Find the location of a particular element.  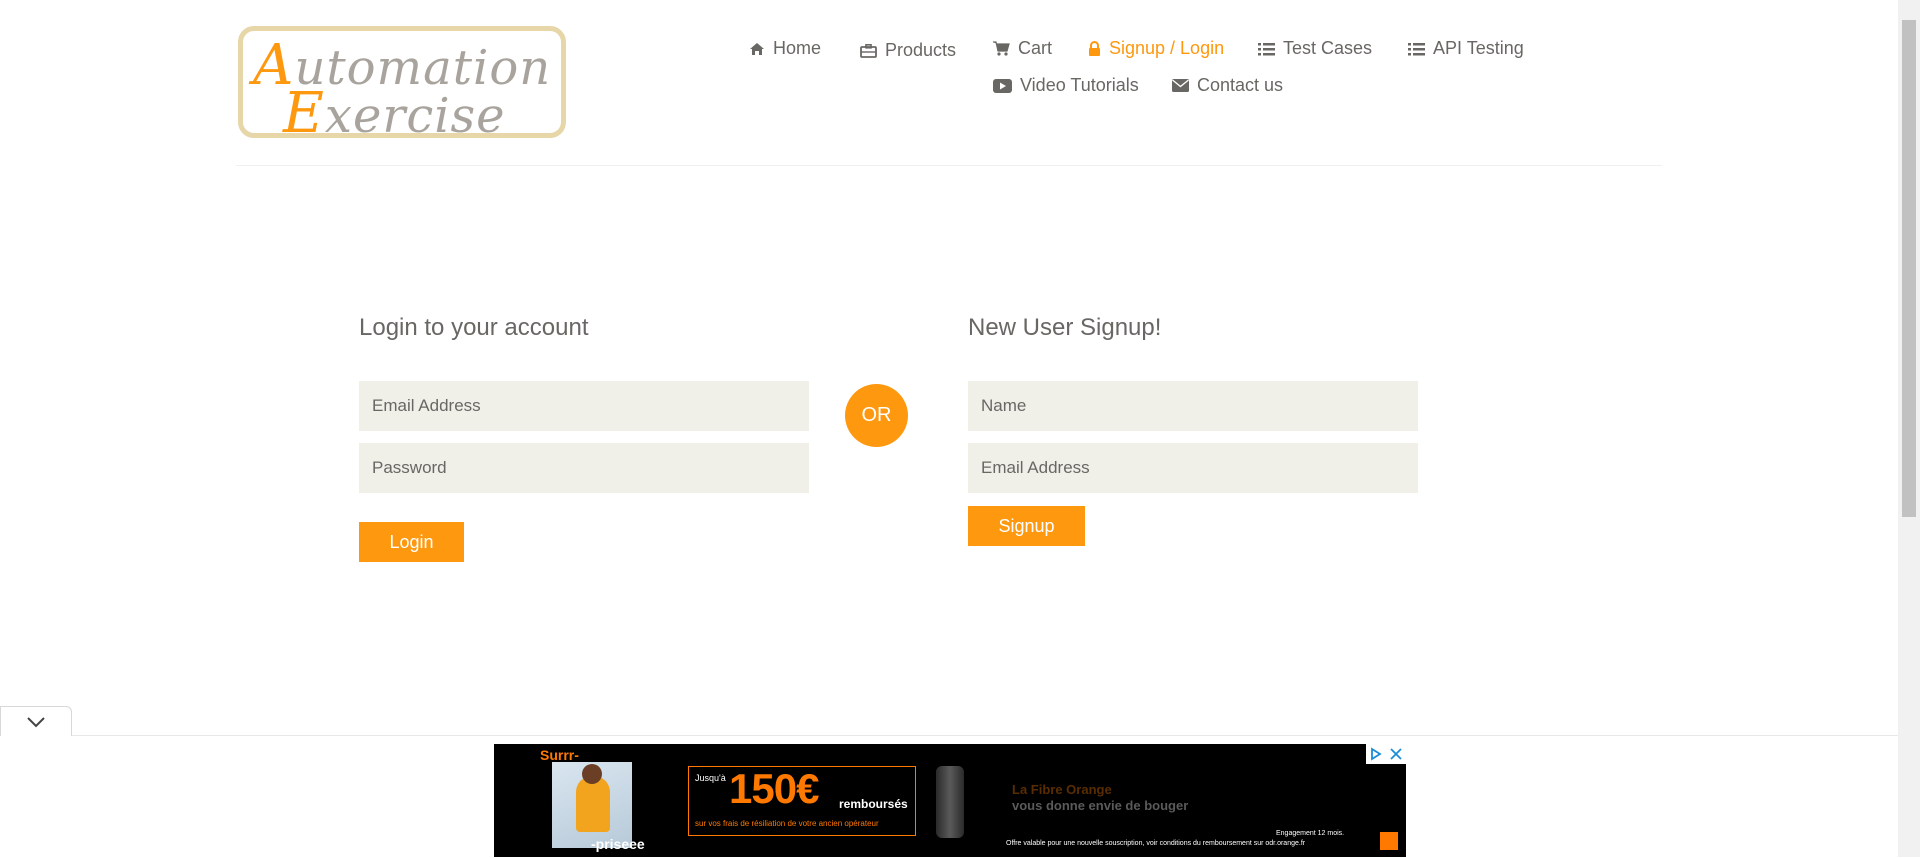

signup-title: New User Signup! is located at coordinates (1065, 327).